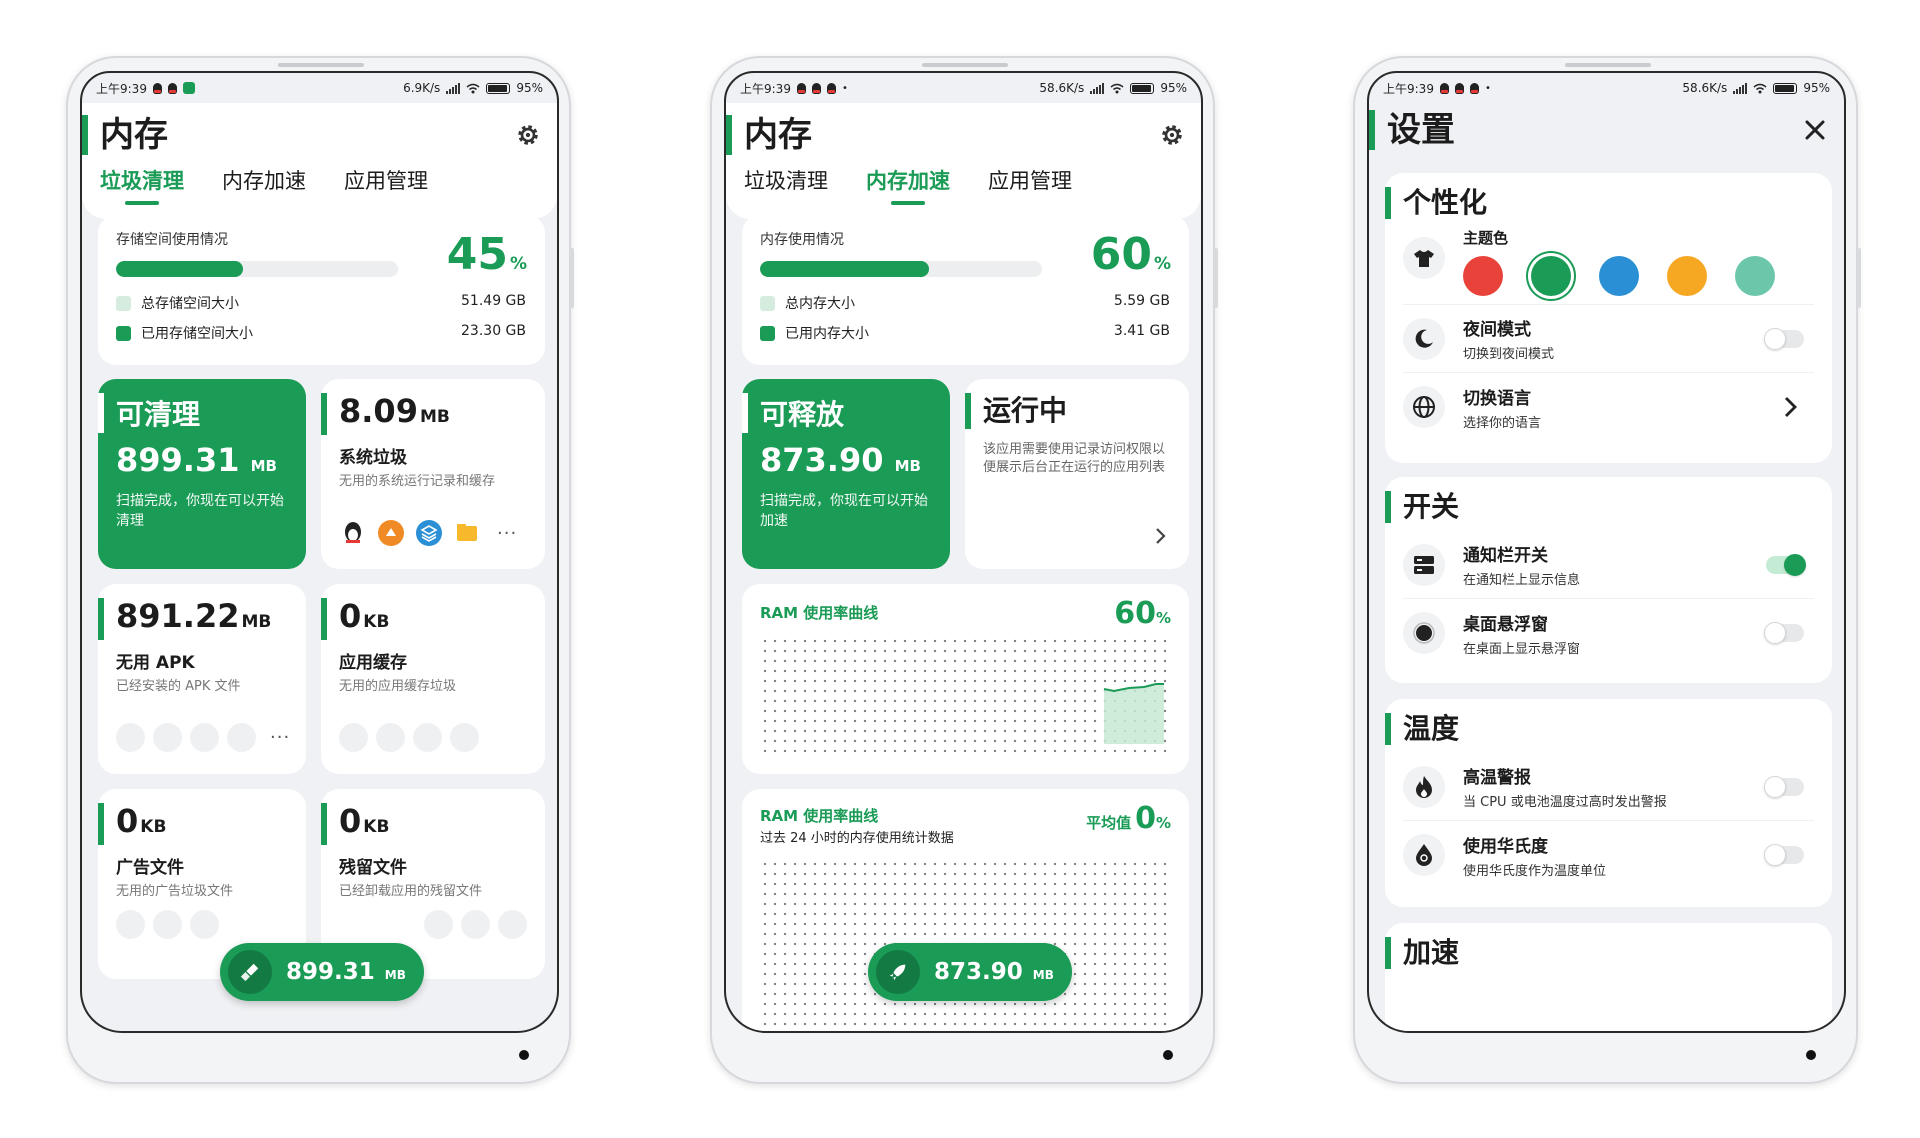 The width and height of the screenshot is (1920, 1138). Describe the element at coordinates (429, 533) in the screenshot. I see `blue-stack-app-icon` at that location.